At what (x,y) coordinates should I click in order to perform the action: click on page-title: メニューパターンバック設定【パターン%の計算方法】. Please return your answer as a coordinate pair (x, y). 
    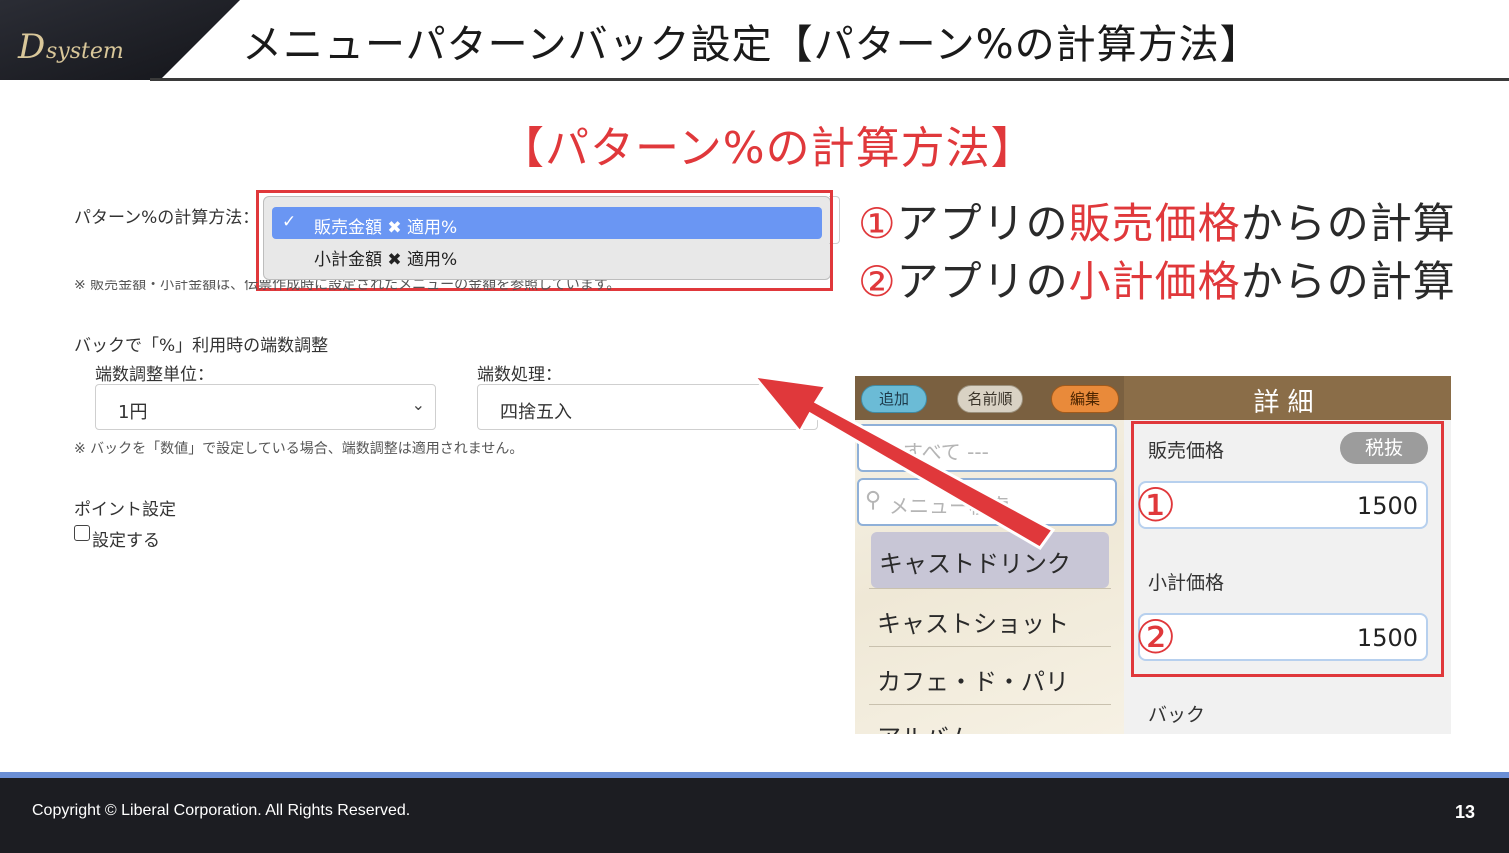
    Looking at the image, I should click on (751, 45).